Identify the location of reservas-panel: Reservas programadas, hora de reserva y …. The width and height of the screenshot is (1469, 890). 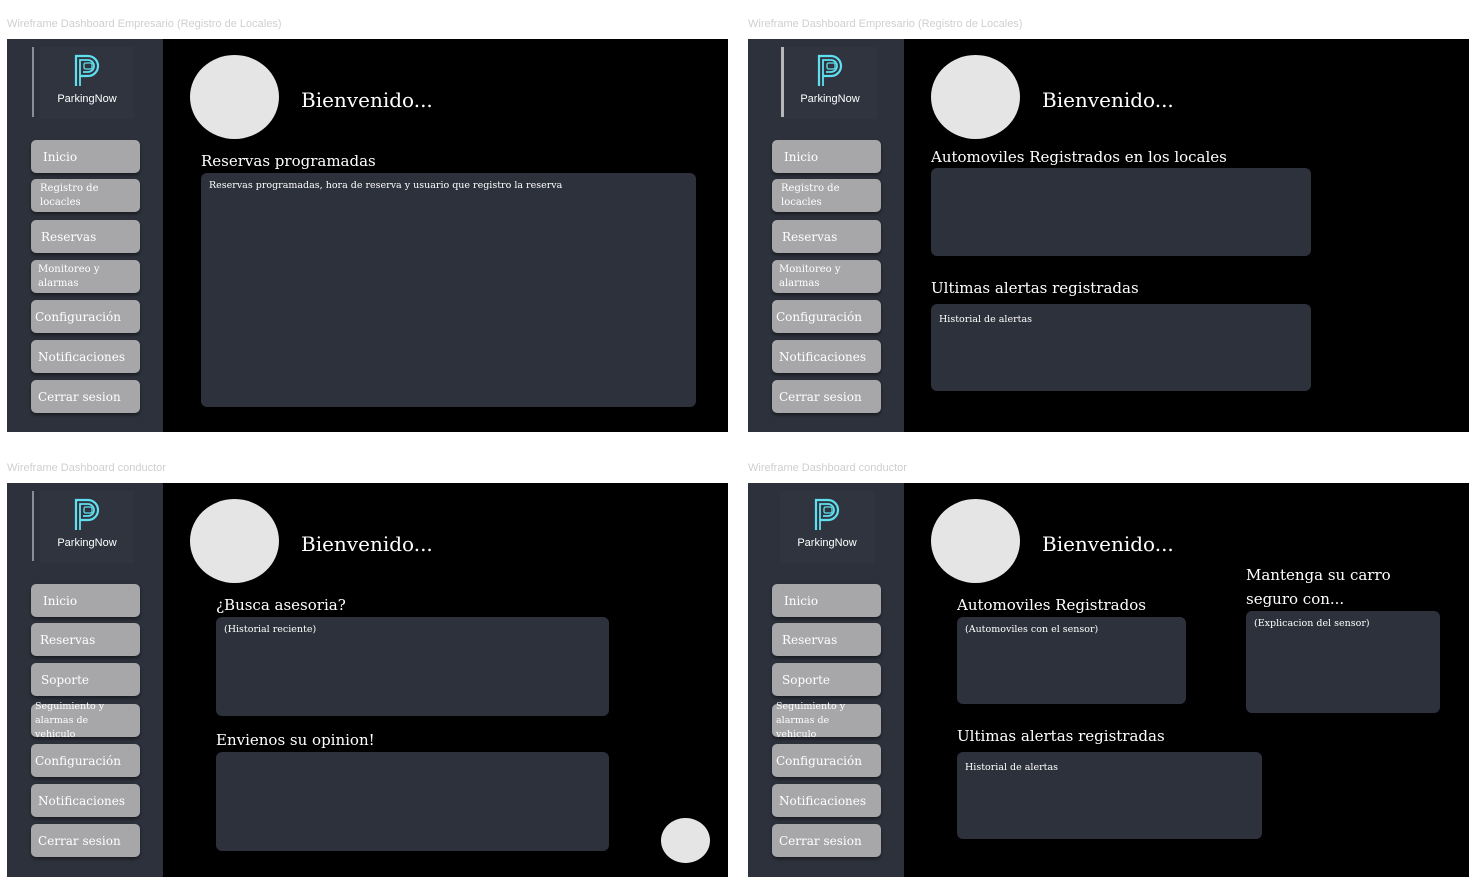
(448, 290).